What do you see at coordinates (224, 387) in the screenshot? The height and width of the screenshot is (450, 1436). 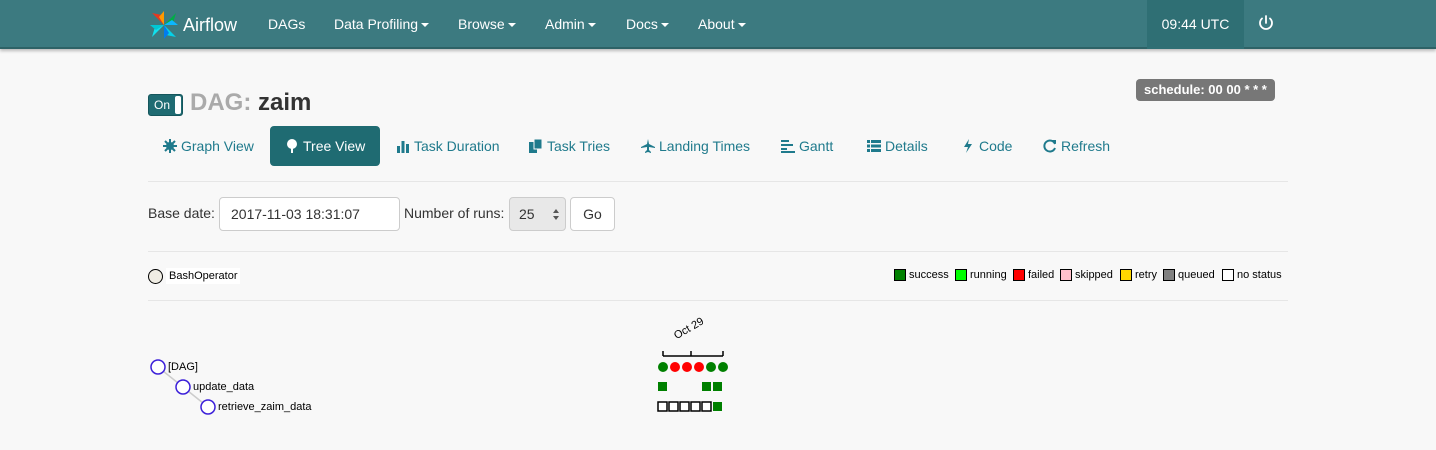 I see `tree-node-label: update_data` at bounding box center [224, 387].